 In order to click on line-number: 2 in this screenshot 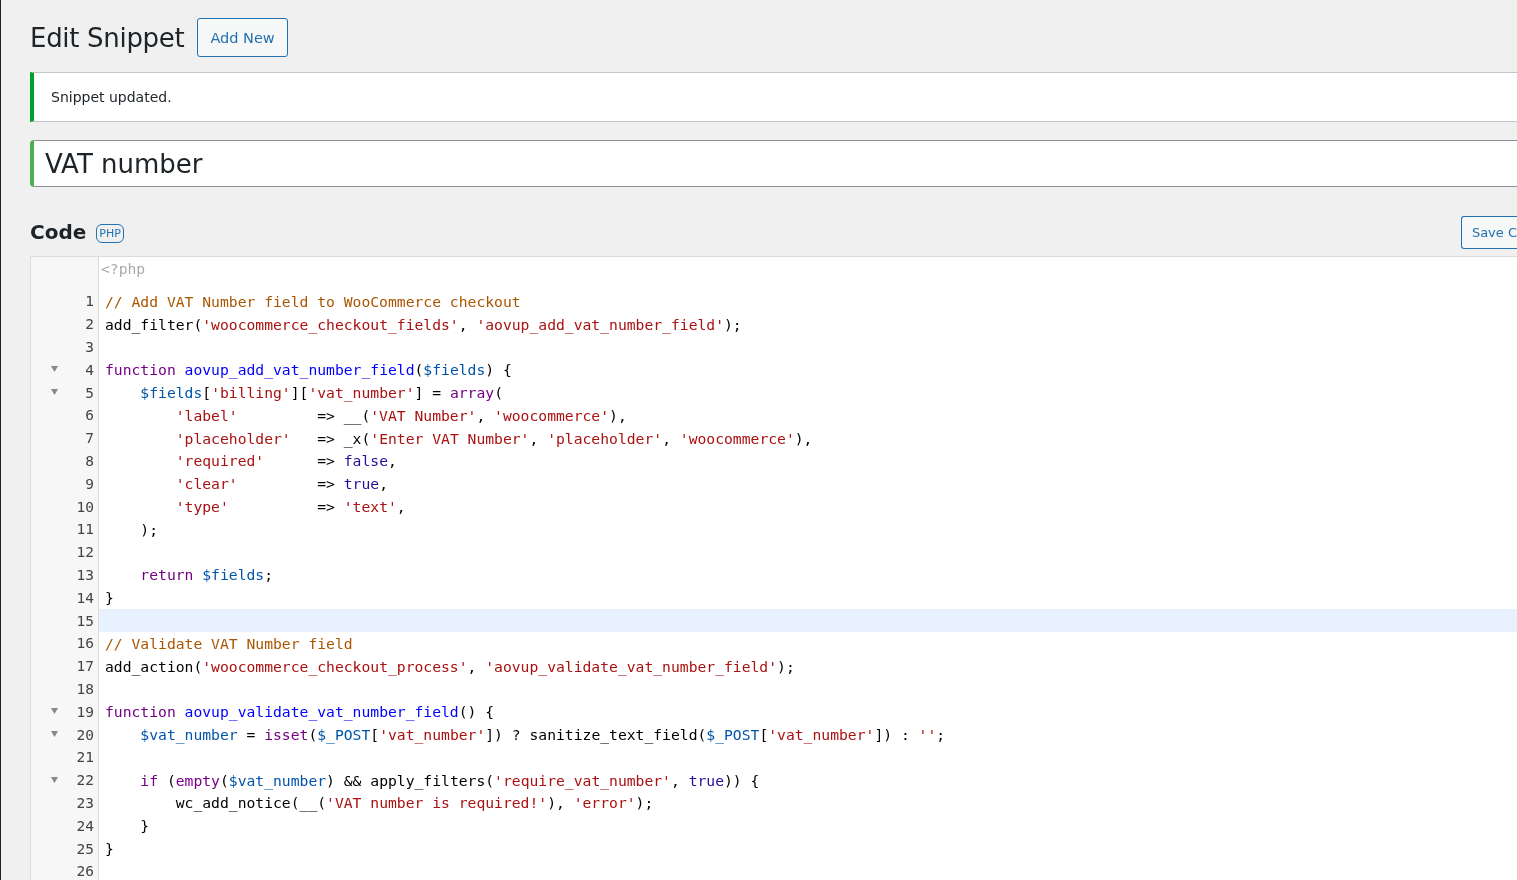, I will do `click(89, 324)`.